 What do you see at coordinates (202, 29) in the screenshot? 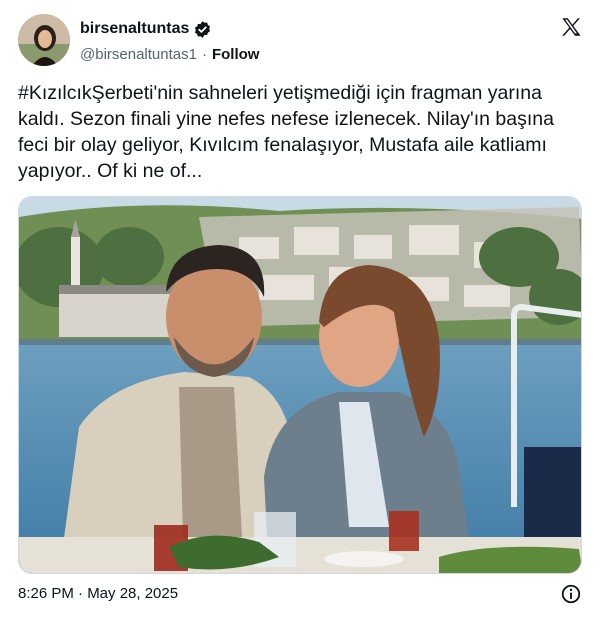
I see `verified-badge-icon` at bounding box center [202, 29].